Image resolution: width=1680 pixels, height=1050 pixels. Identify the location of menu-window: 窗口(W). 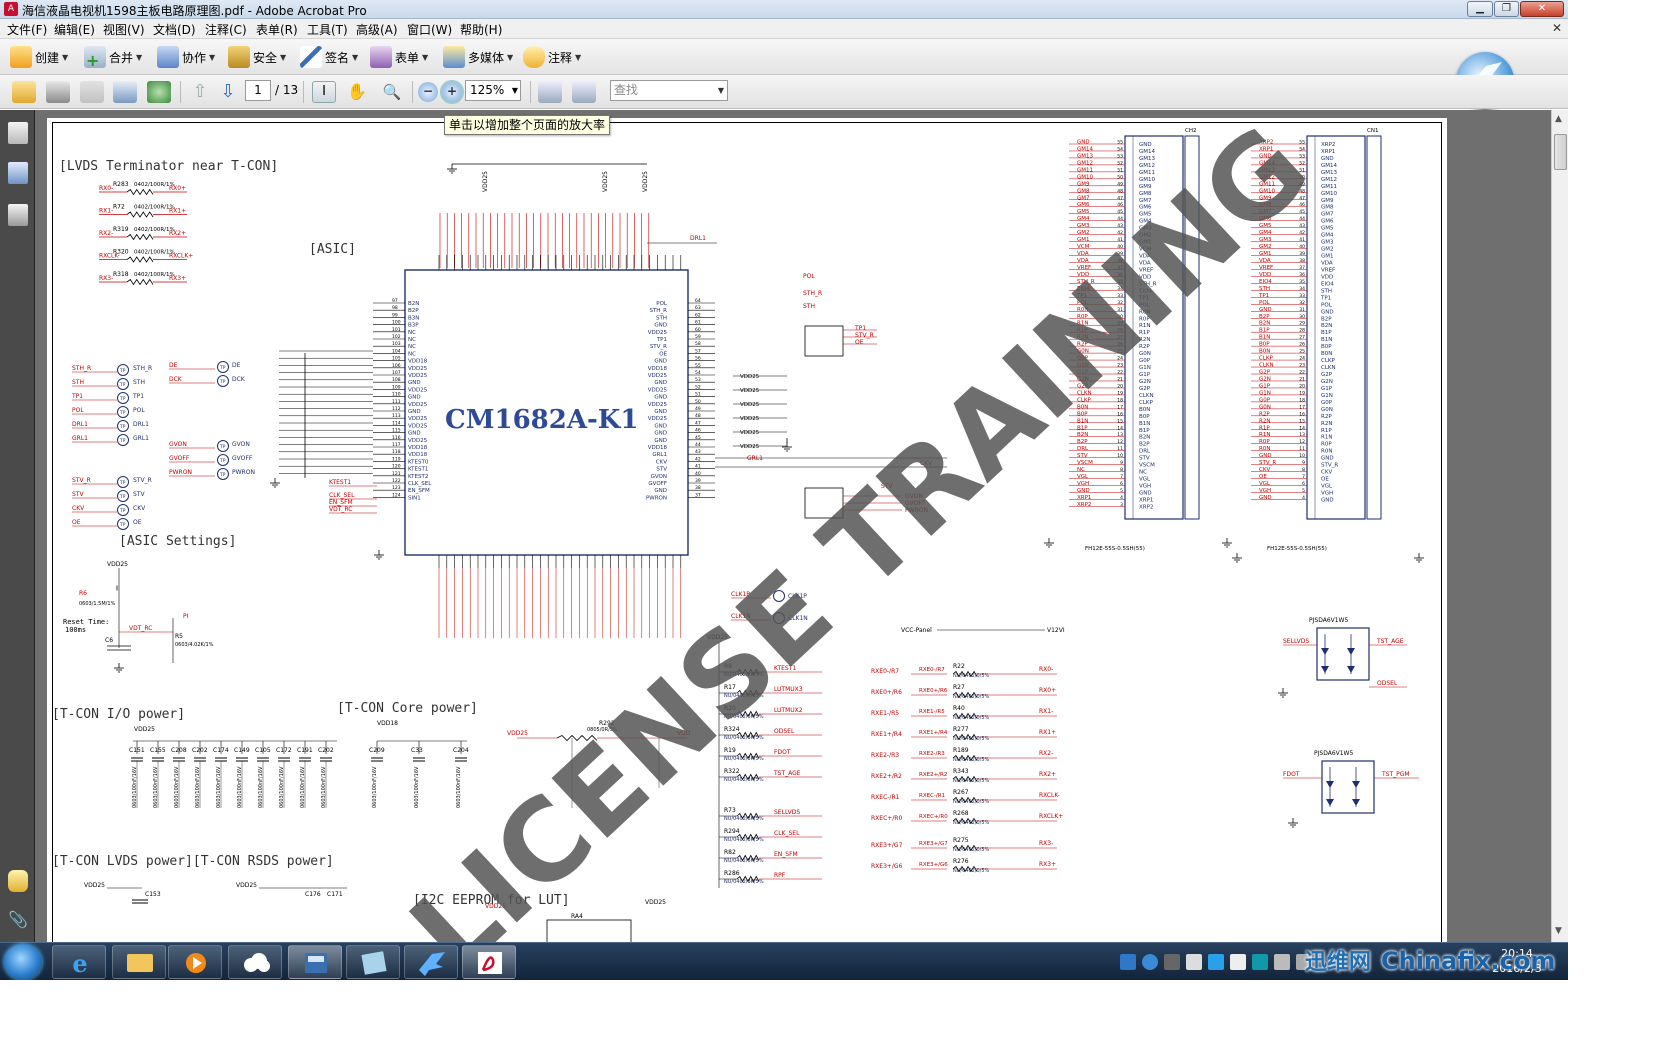
(429, 29).